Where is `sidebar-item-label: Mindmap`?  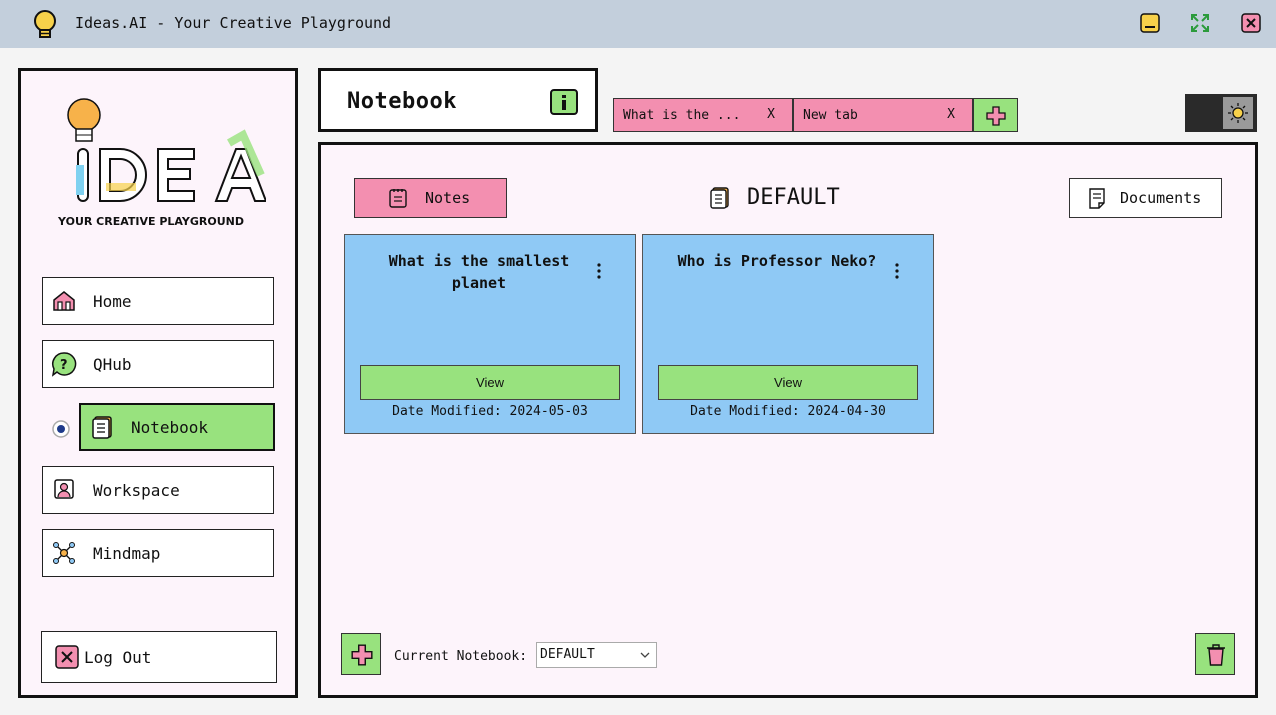
sidebar-item-label: Mindmap is located at coordinates (127, 553).